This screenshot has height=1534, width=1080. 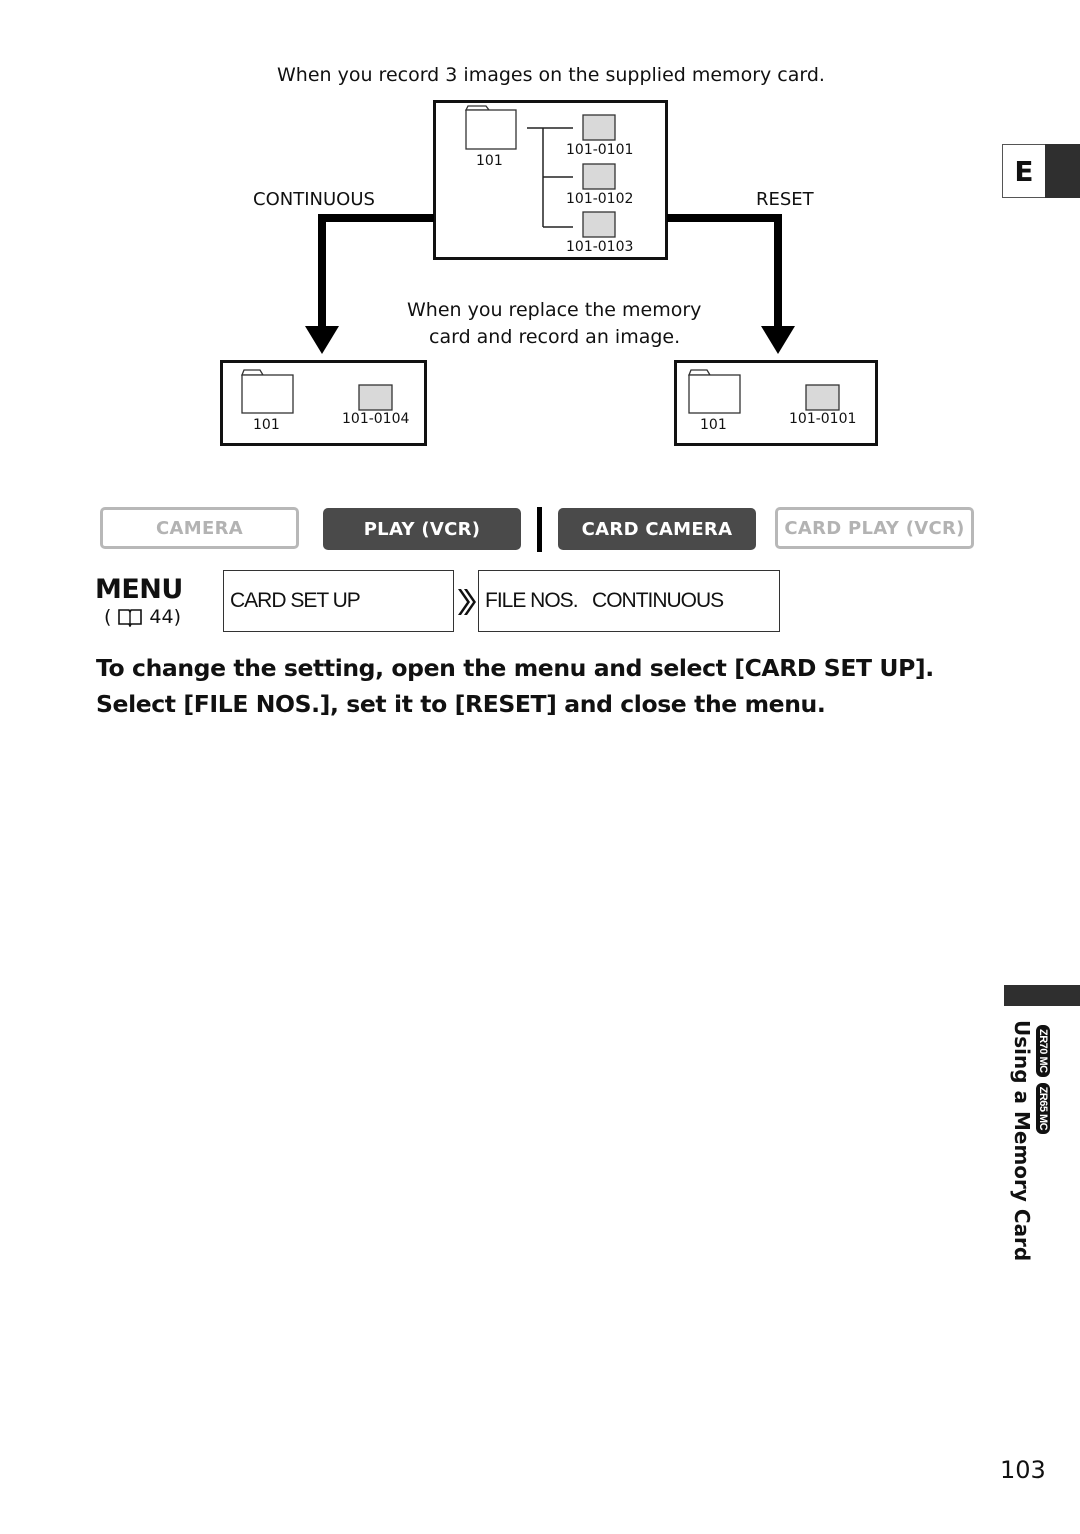 What do you see at coordinates (874, 528) in the screenshot?
I see `mode-card-play-vcr: CARD PLAY (VCR)` at bounding box center [874, 528].